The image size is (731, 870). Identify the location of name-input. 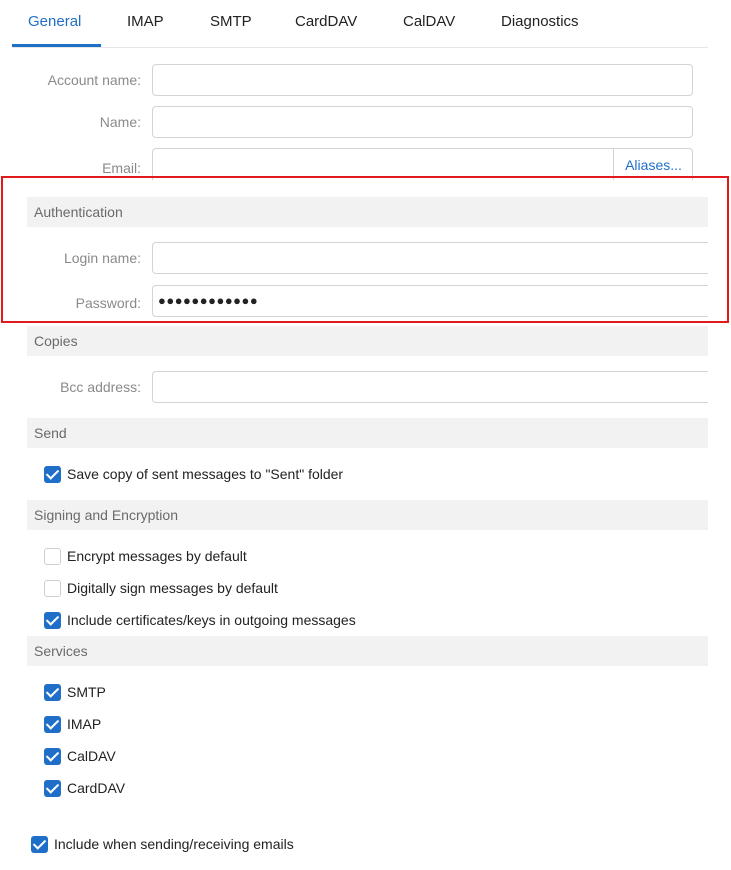
(422, 122).